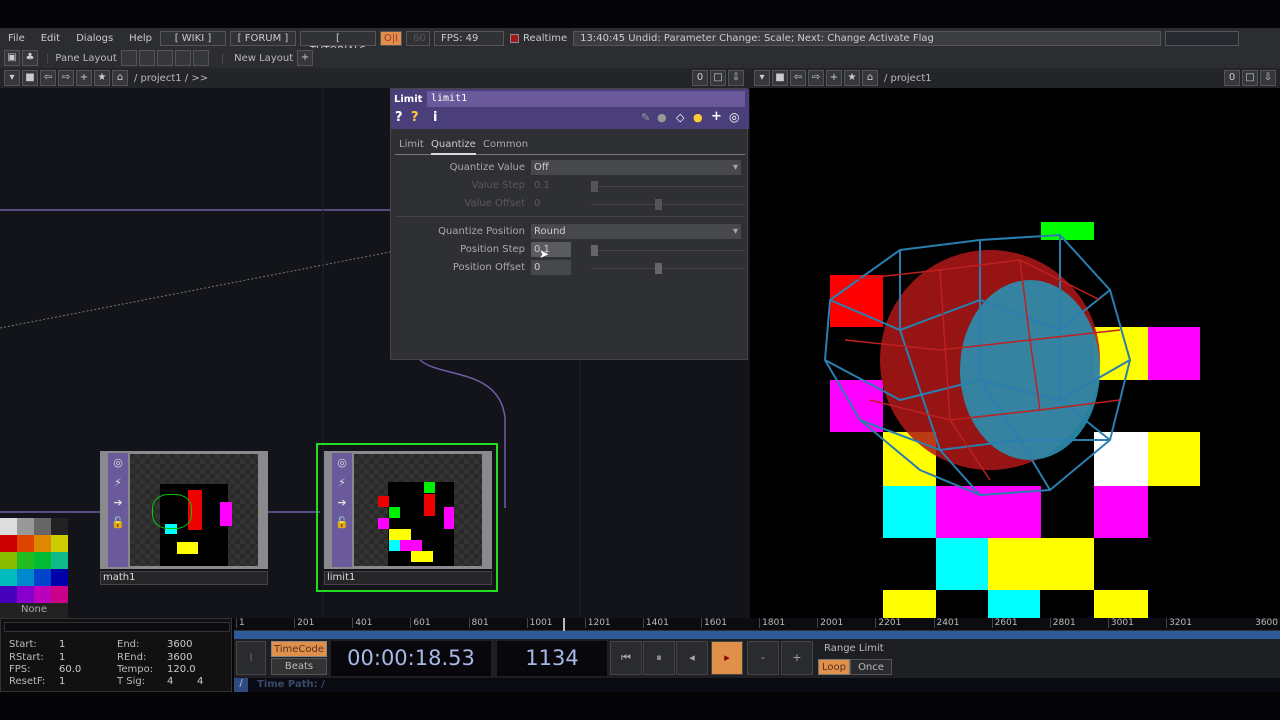 The width and height of the screenshot is (1280, 720). I want to click on end-value: 3600, so click(179, 644).